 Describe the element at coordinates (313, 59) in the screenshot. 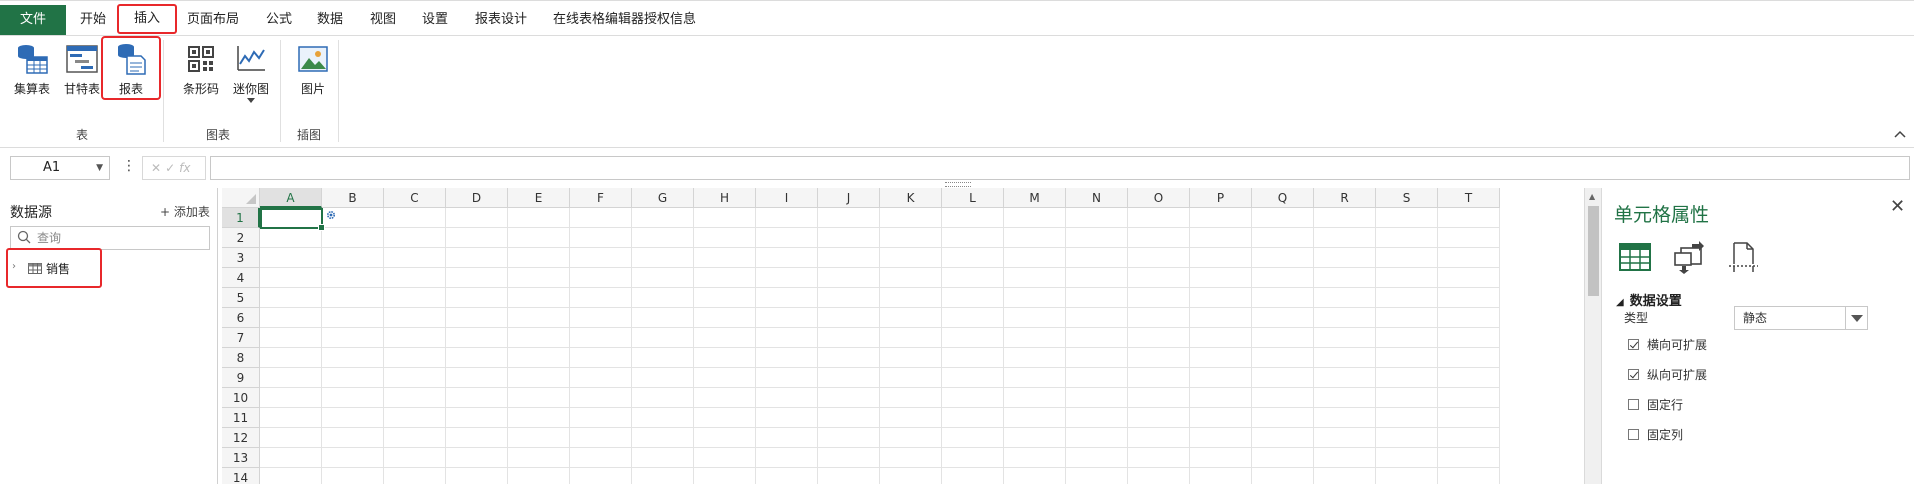

I see `picture-icon` at that location.